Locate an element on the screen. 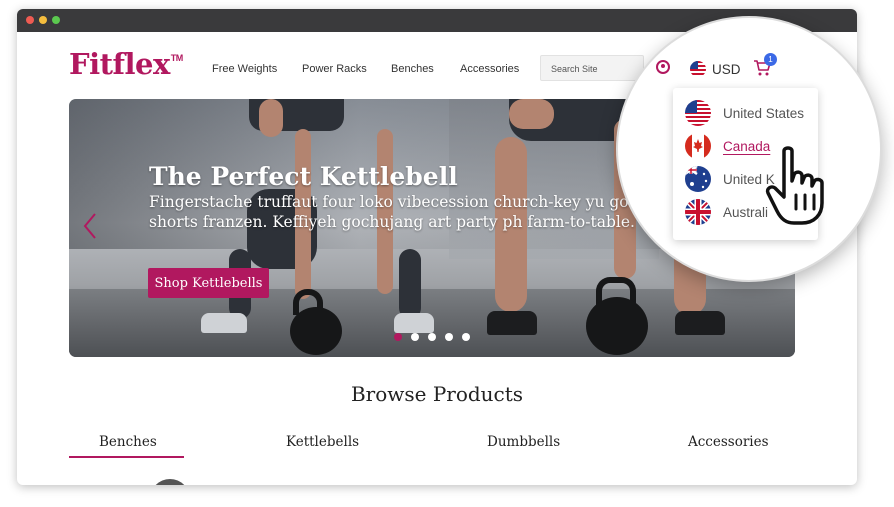  nav-free-weights: Free Weights is located at coordinates (244, 69).